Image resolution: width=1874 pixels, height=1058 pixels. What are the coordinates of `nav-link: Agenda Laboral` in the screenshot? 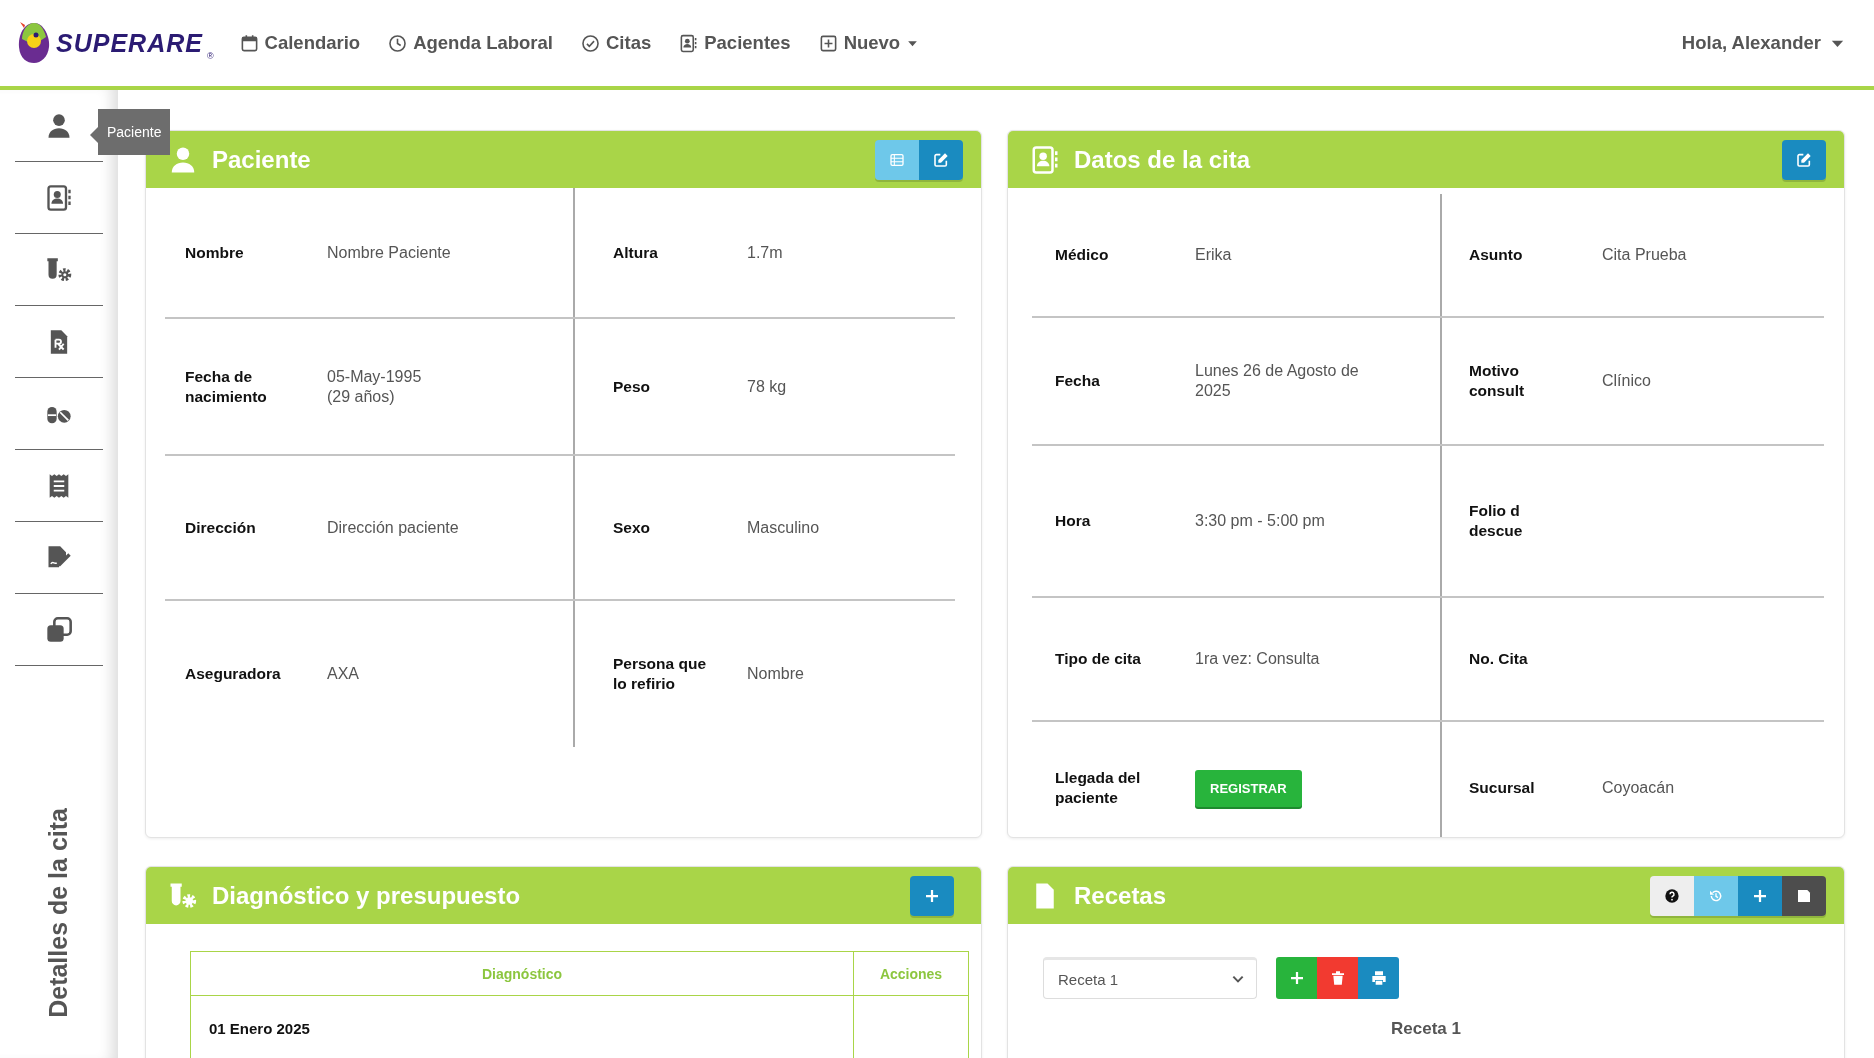 It's located at (470, 43).